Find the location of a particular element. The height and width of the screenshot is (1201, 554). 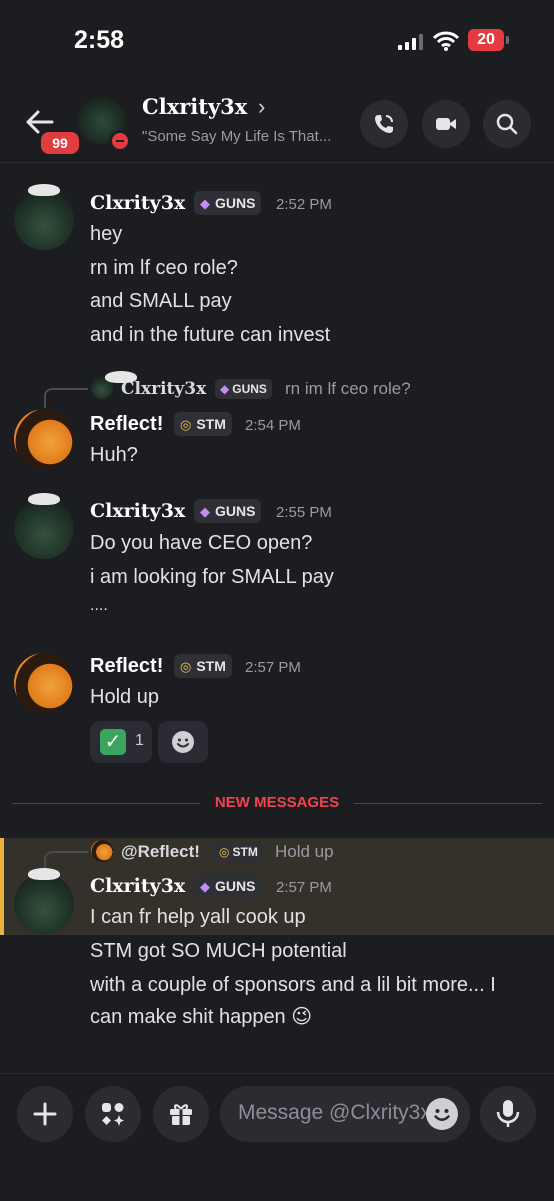

emoji-picker-icon is located at coordinates (442, 1114).